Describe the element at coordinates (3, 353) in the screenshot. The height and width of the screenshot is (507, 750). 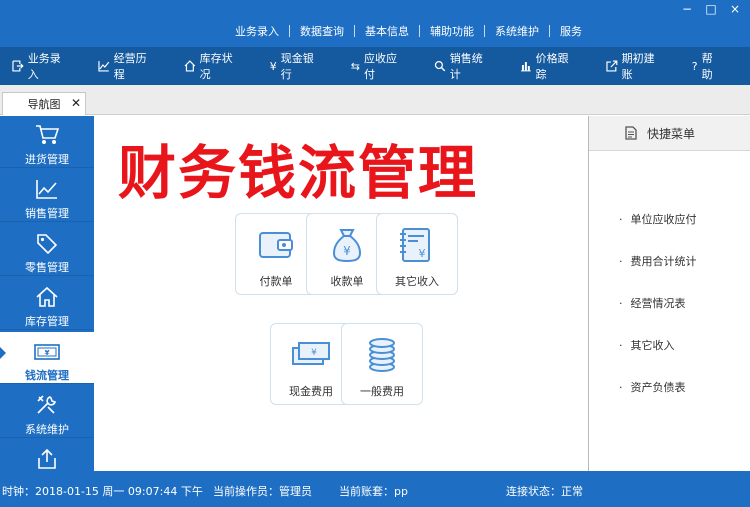
I see `active-marker` at that location.